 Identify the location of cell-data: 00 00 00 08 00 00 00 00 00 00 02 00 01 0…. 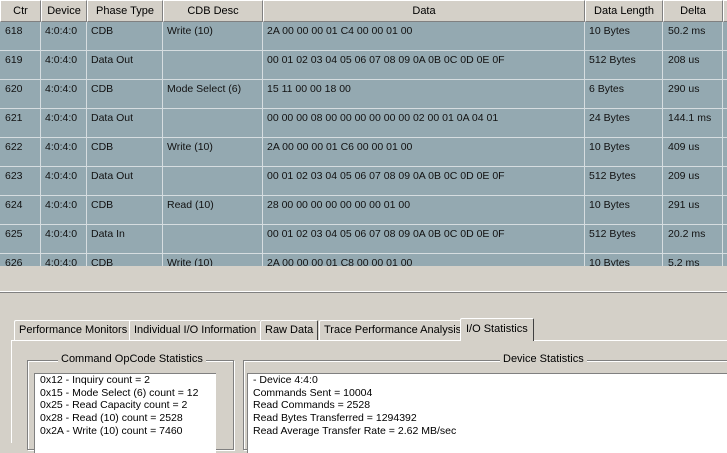
(424, 123).